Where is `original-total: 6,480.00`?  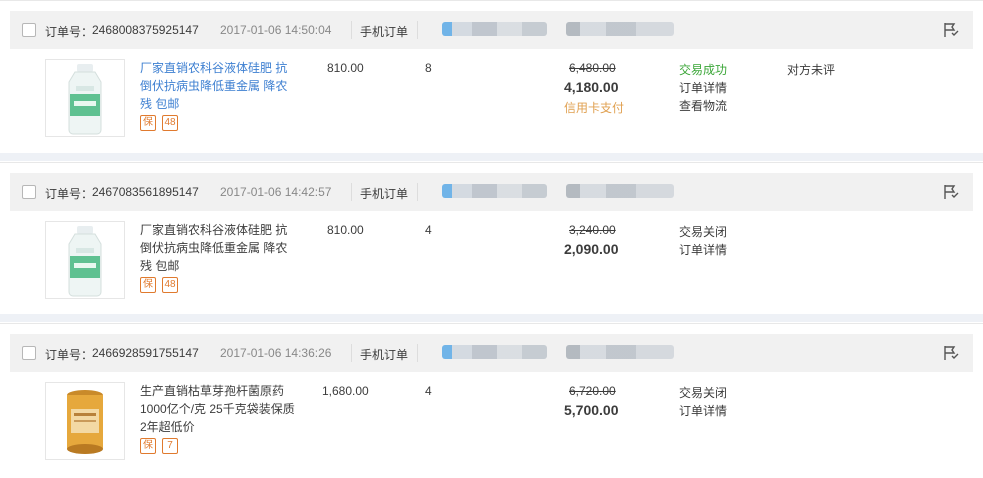
original-total: 6,480.00 is located at coordinates (592, 68).